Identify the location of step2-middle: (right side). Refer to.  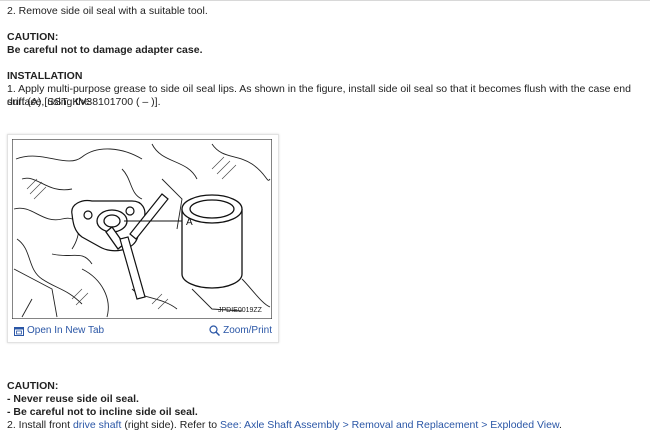
(171, 425).